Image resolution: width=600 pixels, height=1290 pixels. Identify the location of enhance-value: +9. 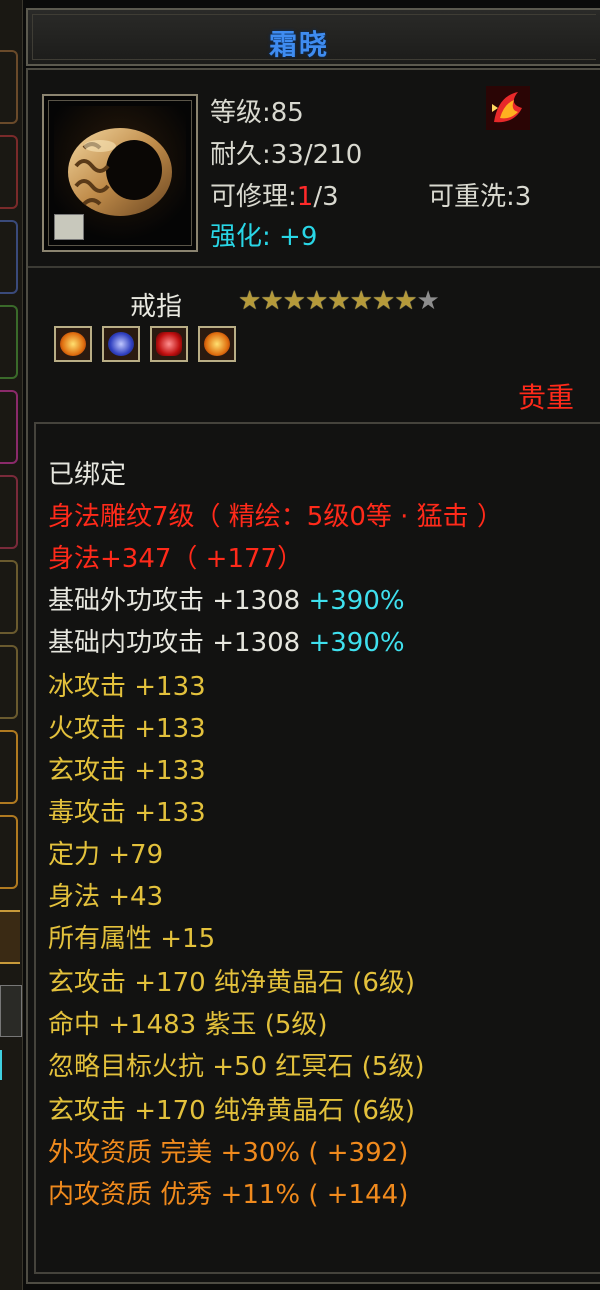
(298, 237).